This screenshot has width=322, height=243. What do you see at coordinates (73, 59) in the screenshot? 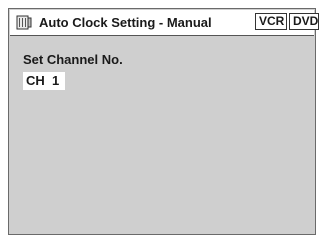
I see `set-channel-label: Set Channel No.` at bounding box center [73, 59].